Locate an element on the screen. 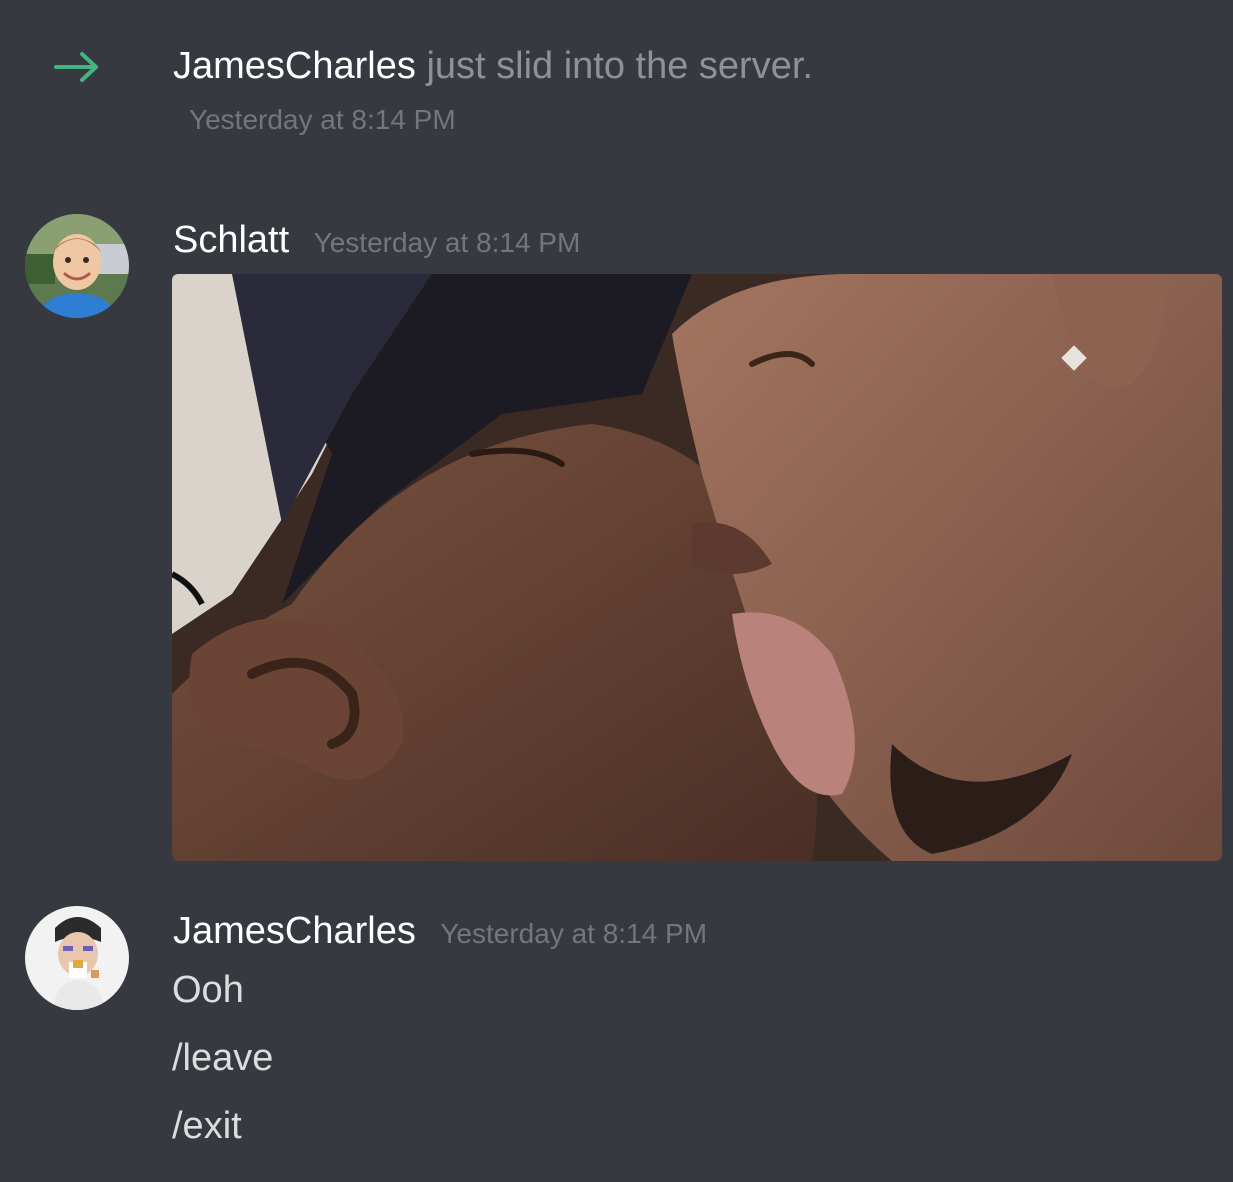 The image size is (1233, 1182). message-text: Ooh is located at coordinates (208, 990).